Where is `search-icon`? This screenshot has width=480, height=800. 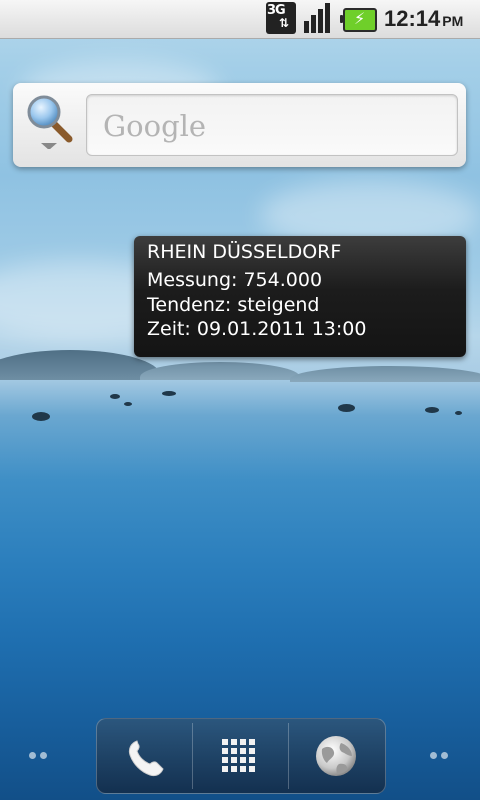 search-icon is located at coordinates (49, 121).